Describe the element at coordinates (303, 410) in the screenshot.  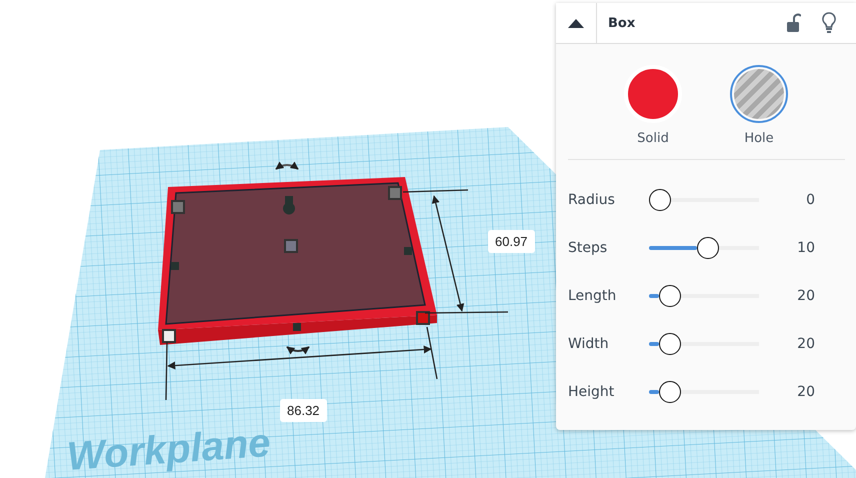
I see `dimension-label: 86.32` at that location.